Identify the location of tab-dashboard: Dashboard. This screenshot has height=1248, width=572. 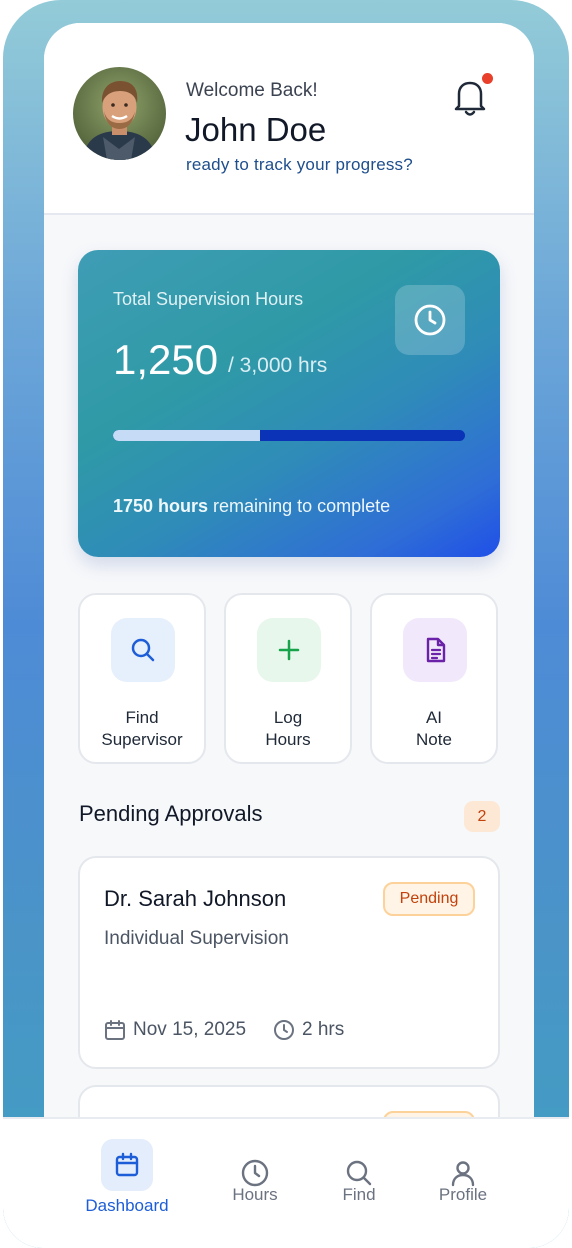
(127, 1179).